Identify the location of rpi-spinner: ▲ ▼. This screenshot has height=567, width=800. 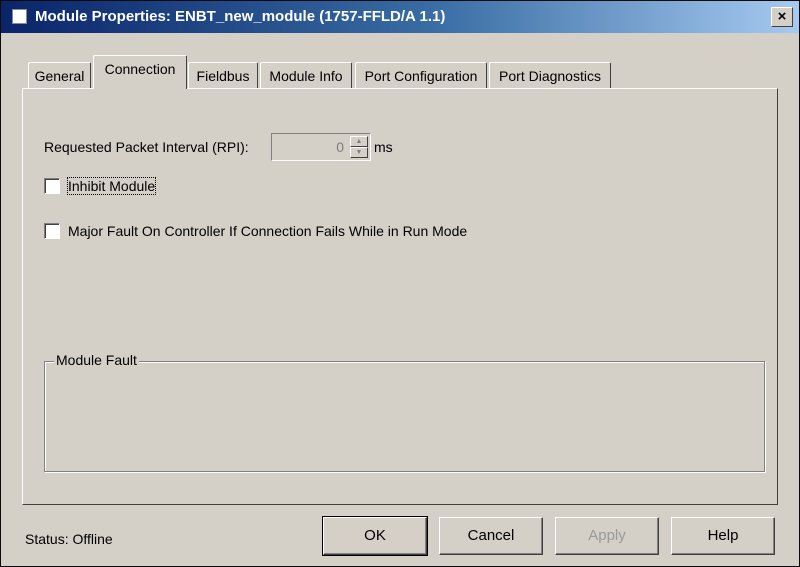
(359, 147).